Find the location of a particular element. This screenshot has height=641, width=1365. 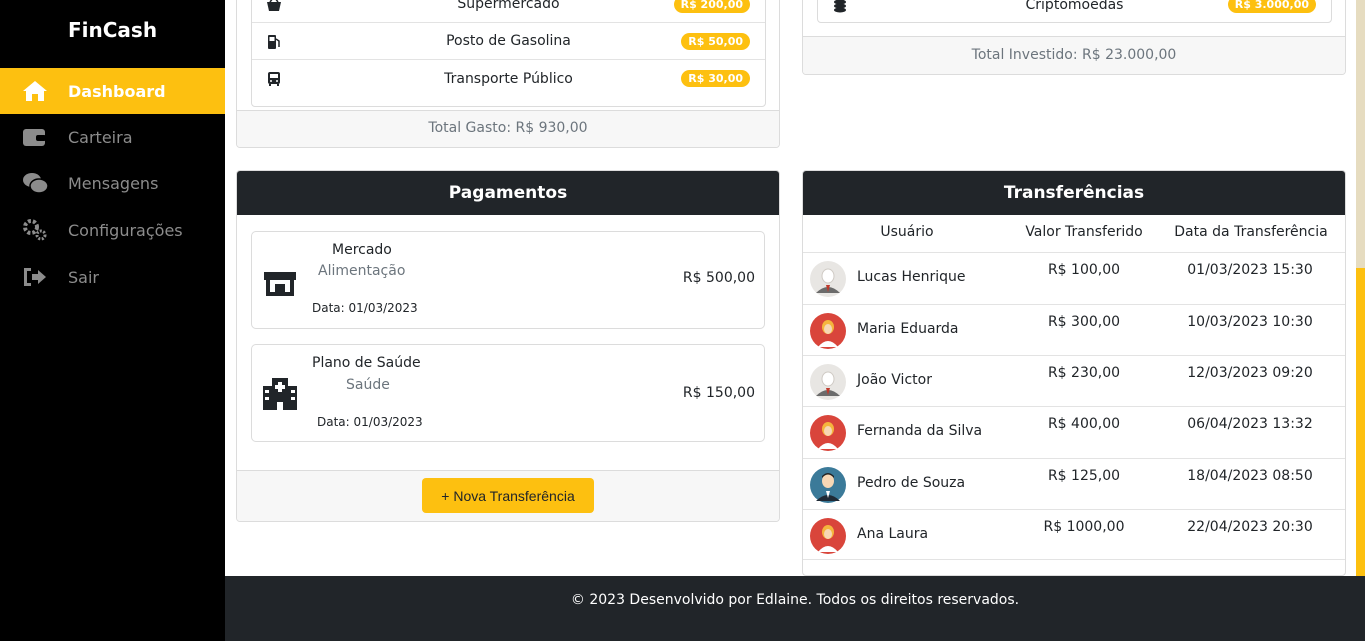

total-spent: Total Gasto: R$ 930,00 is located at coordinates (508, 128).